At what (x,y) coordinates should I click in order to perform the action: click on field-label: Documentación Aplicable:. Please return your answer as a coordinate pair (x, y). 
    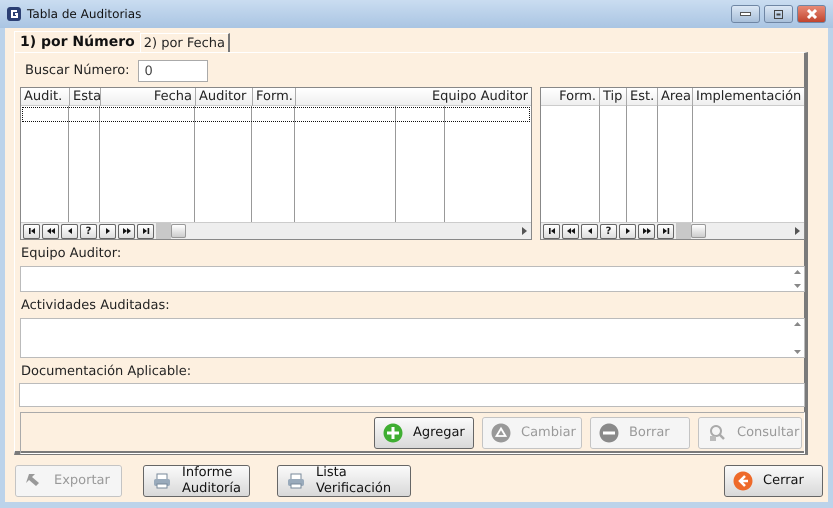
    Looking at the image, I should click on (106, 372).